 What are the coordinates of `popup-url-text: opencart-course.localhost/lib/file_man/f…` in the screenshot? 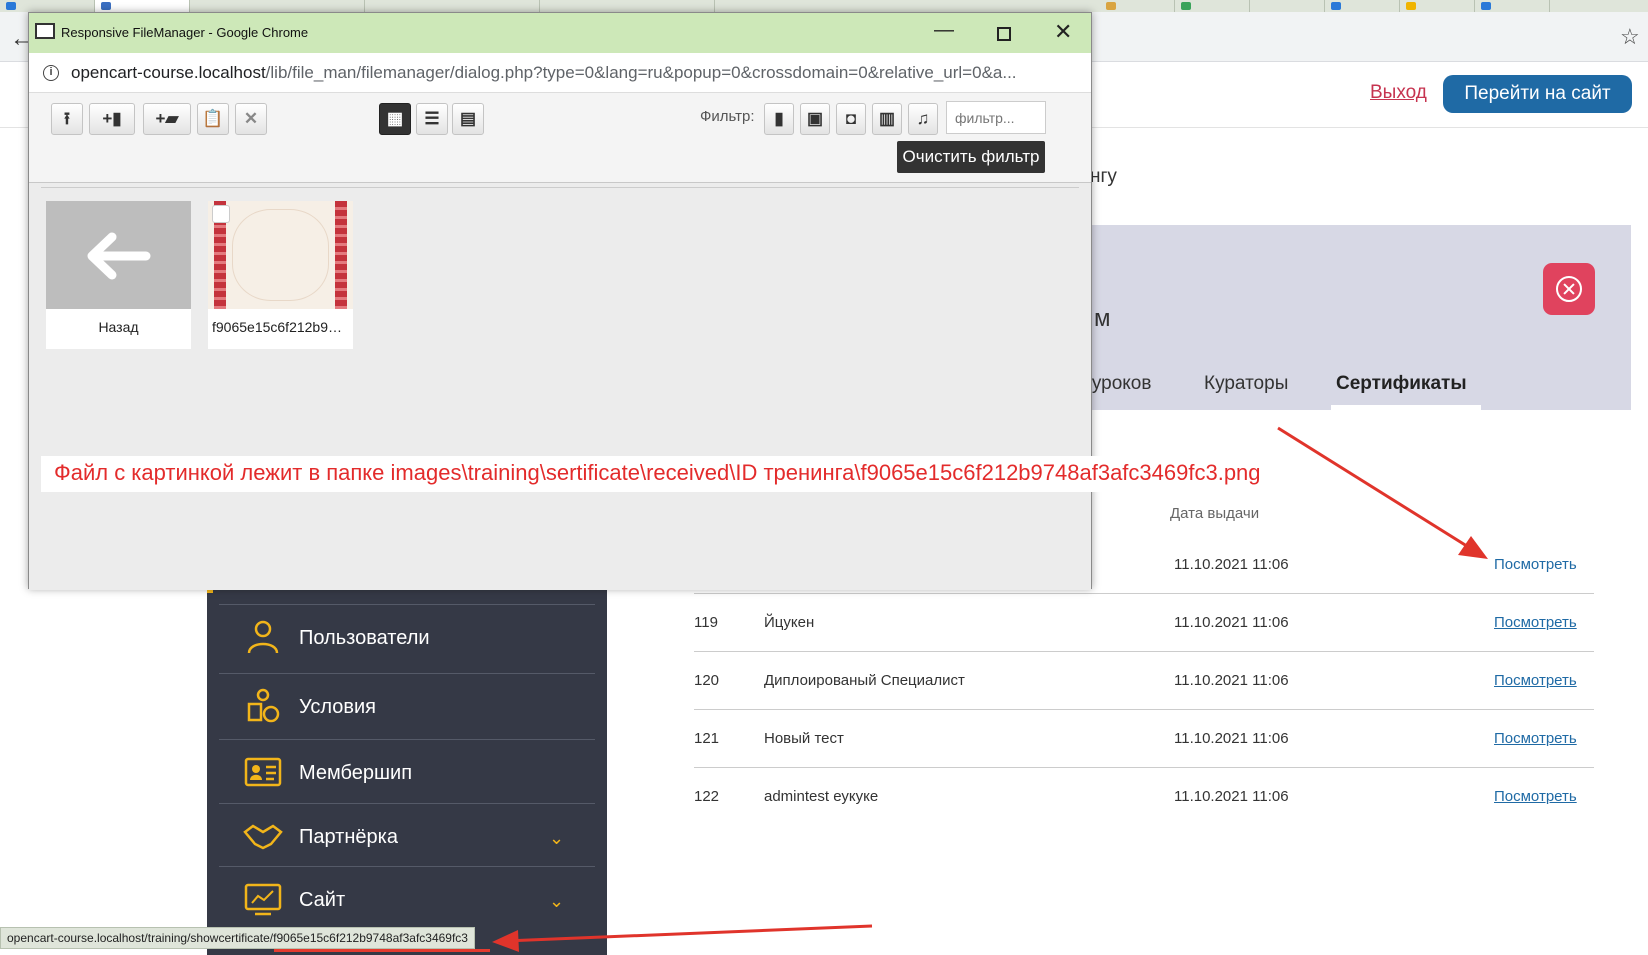 It's located at (544, 73).